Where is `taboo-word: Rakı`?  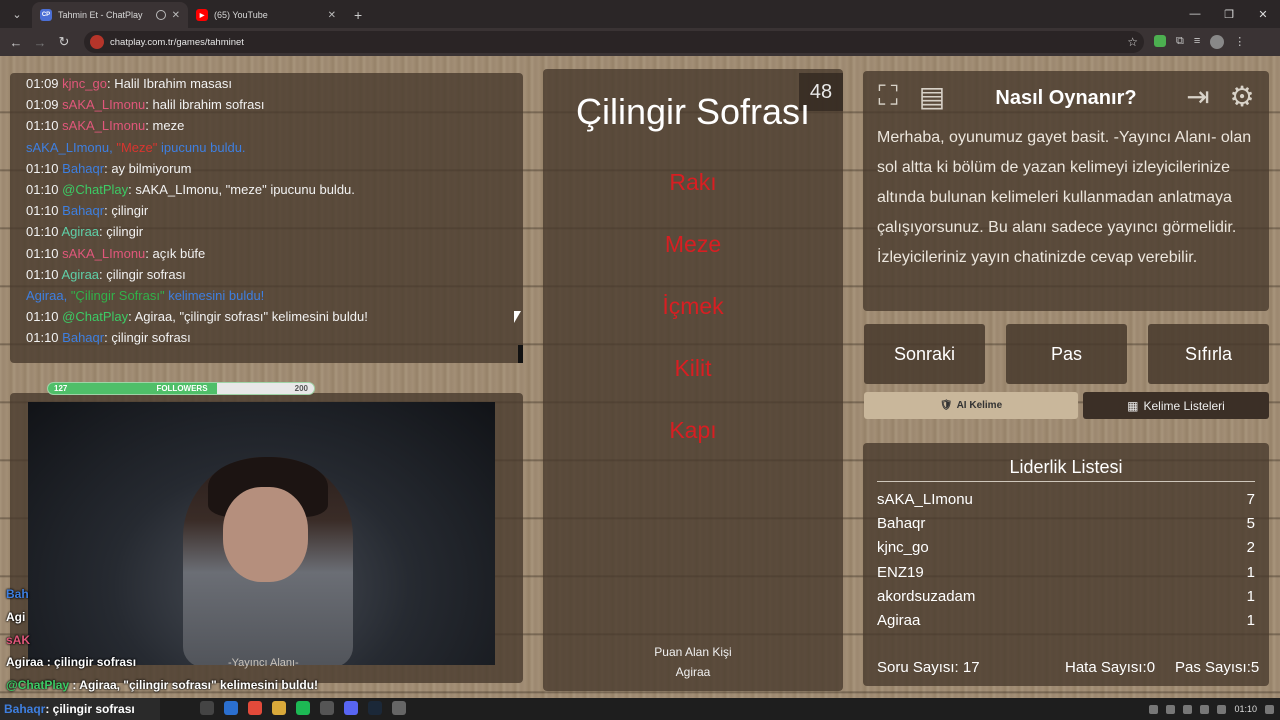 taboo-word: Rakı is located at coordinates (693, 182).